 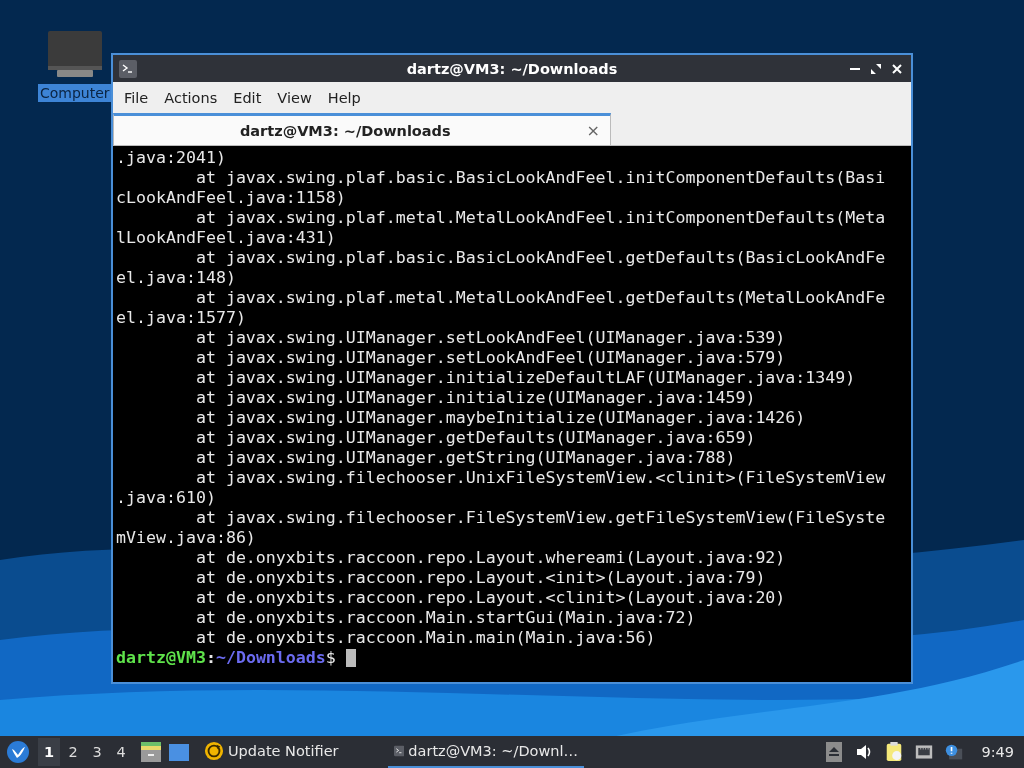 I want to click on output-line: at de.onyxbits.raccoon.repo.Layout.<clinit>(Layout.java:20), so click(x=490, y=598).